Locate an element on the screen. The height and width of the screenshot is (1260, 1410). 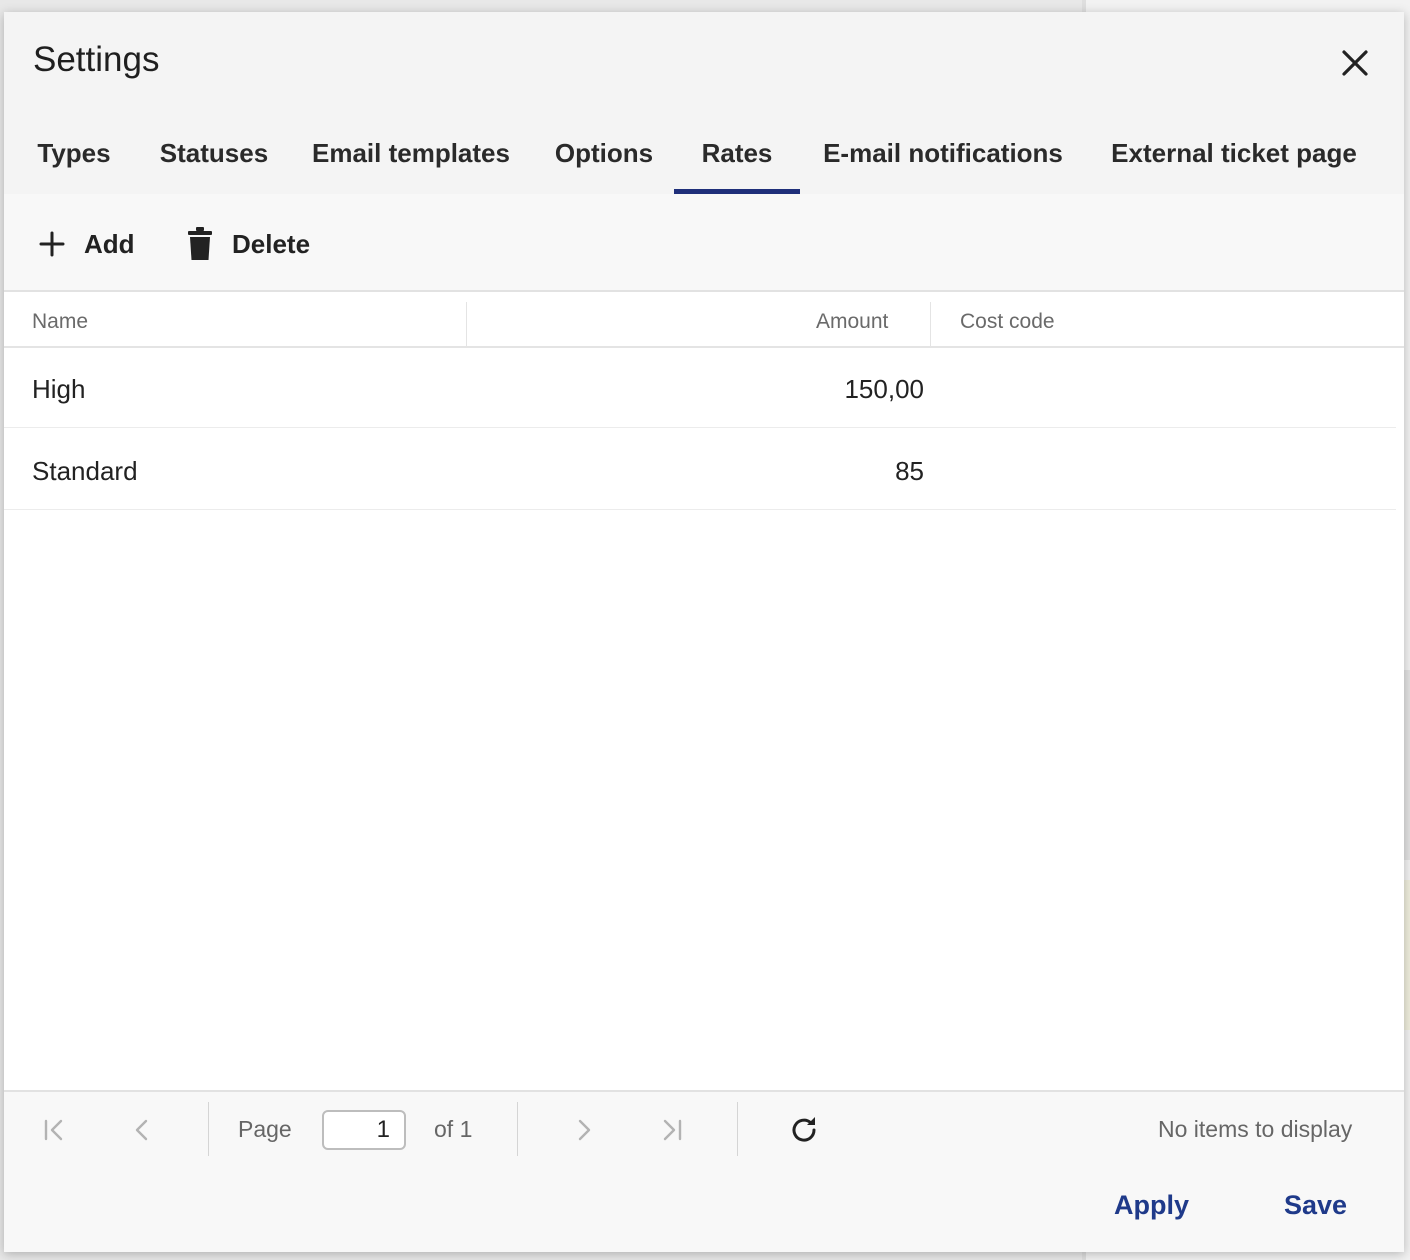
page-count-label: of 1 is located at coordinates (453, 1129).